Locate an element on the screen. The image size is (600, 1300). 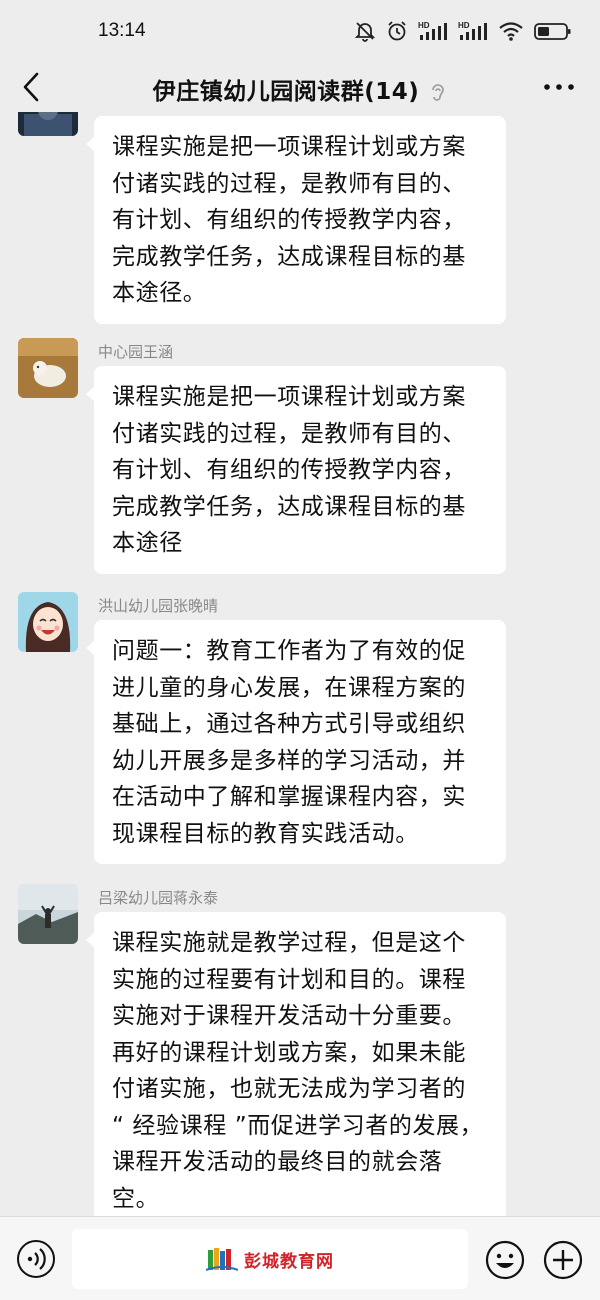
chat-title-wrap: 伊庄镇幼儿园阅读群(14) is located at coordinates (300, 89).